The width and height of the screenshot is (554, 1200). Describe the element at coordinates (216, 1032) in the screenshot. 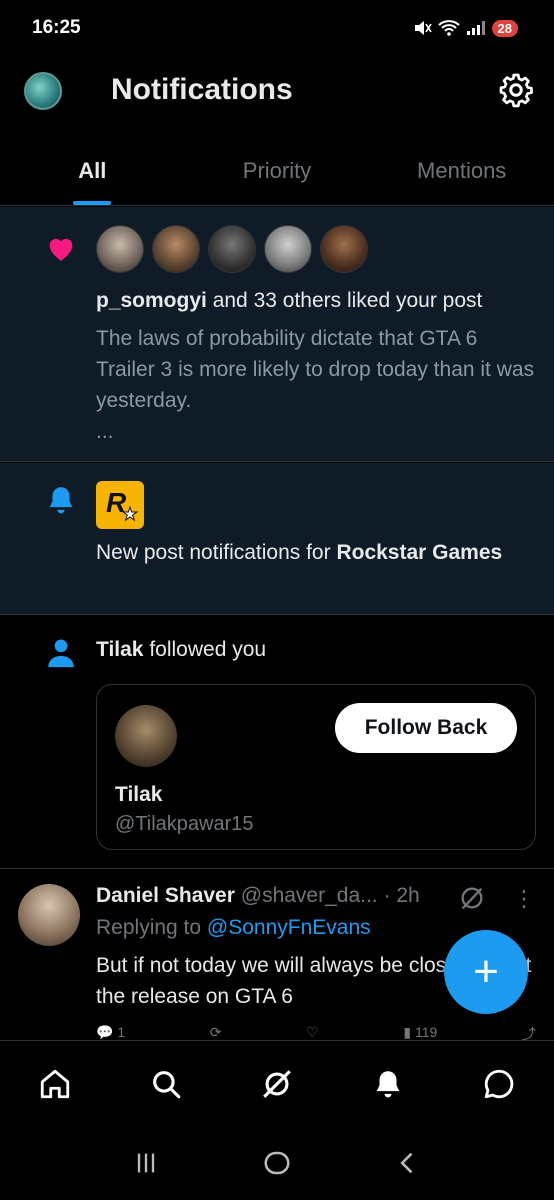

I see `repost-icon: ⟳` at that location.